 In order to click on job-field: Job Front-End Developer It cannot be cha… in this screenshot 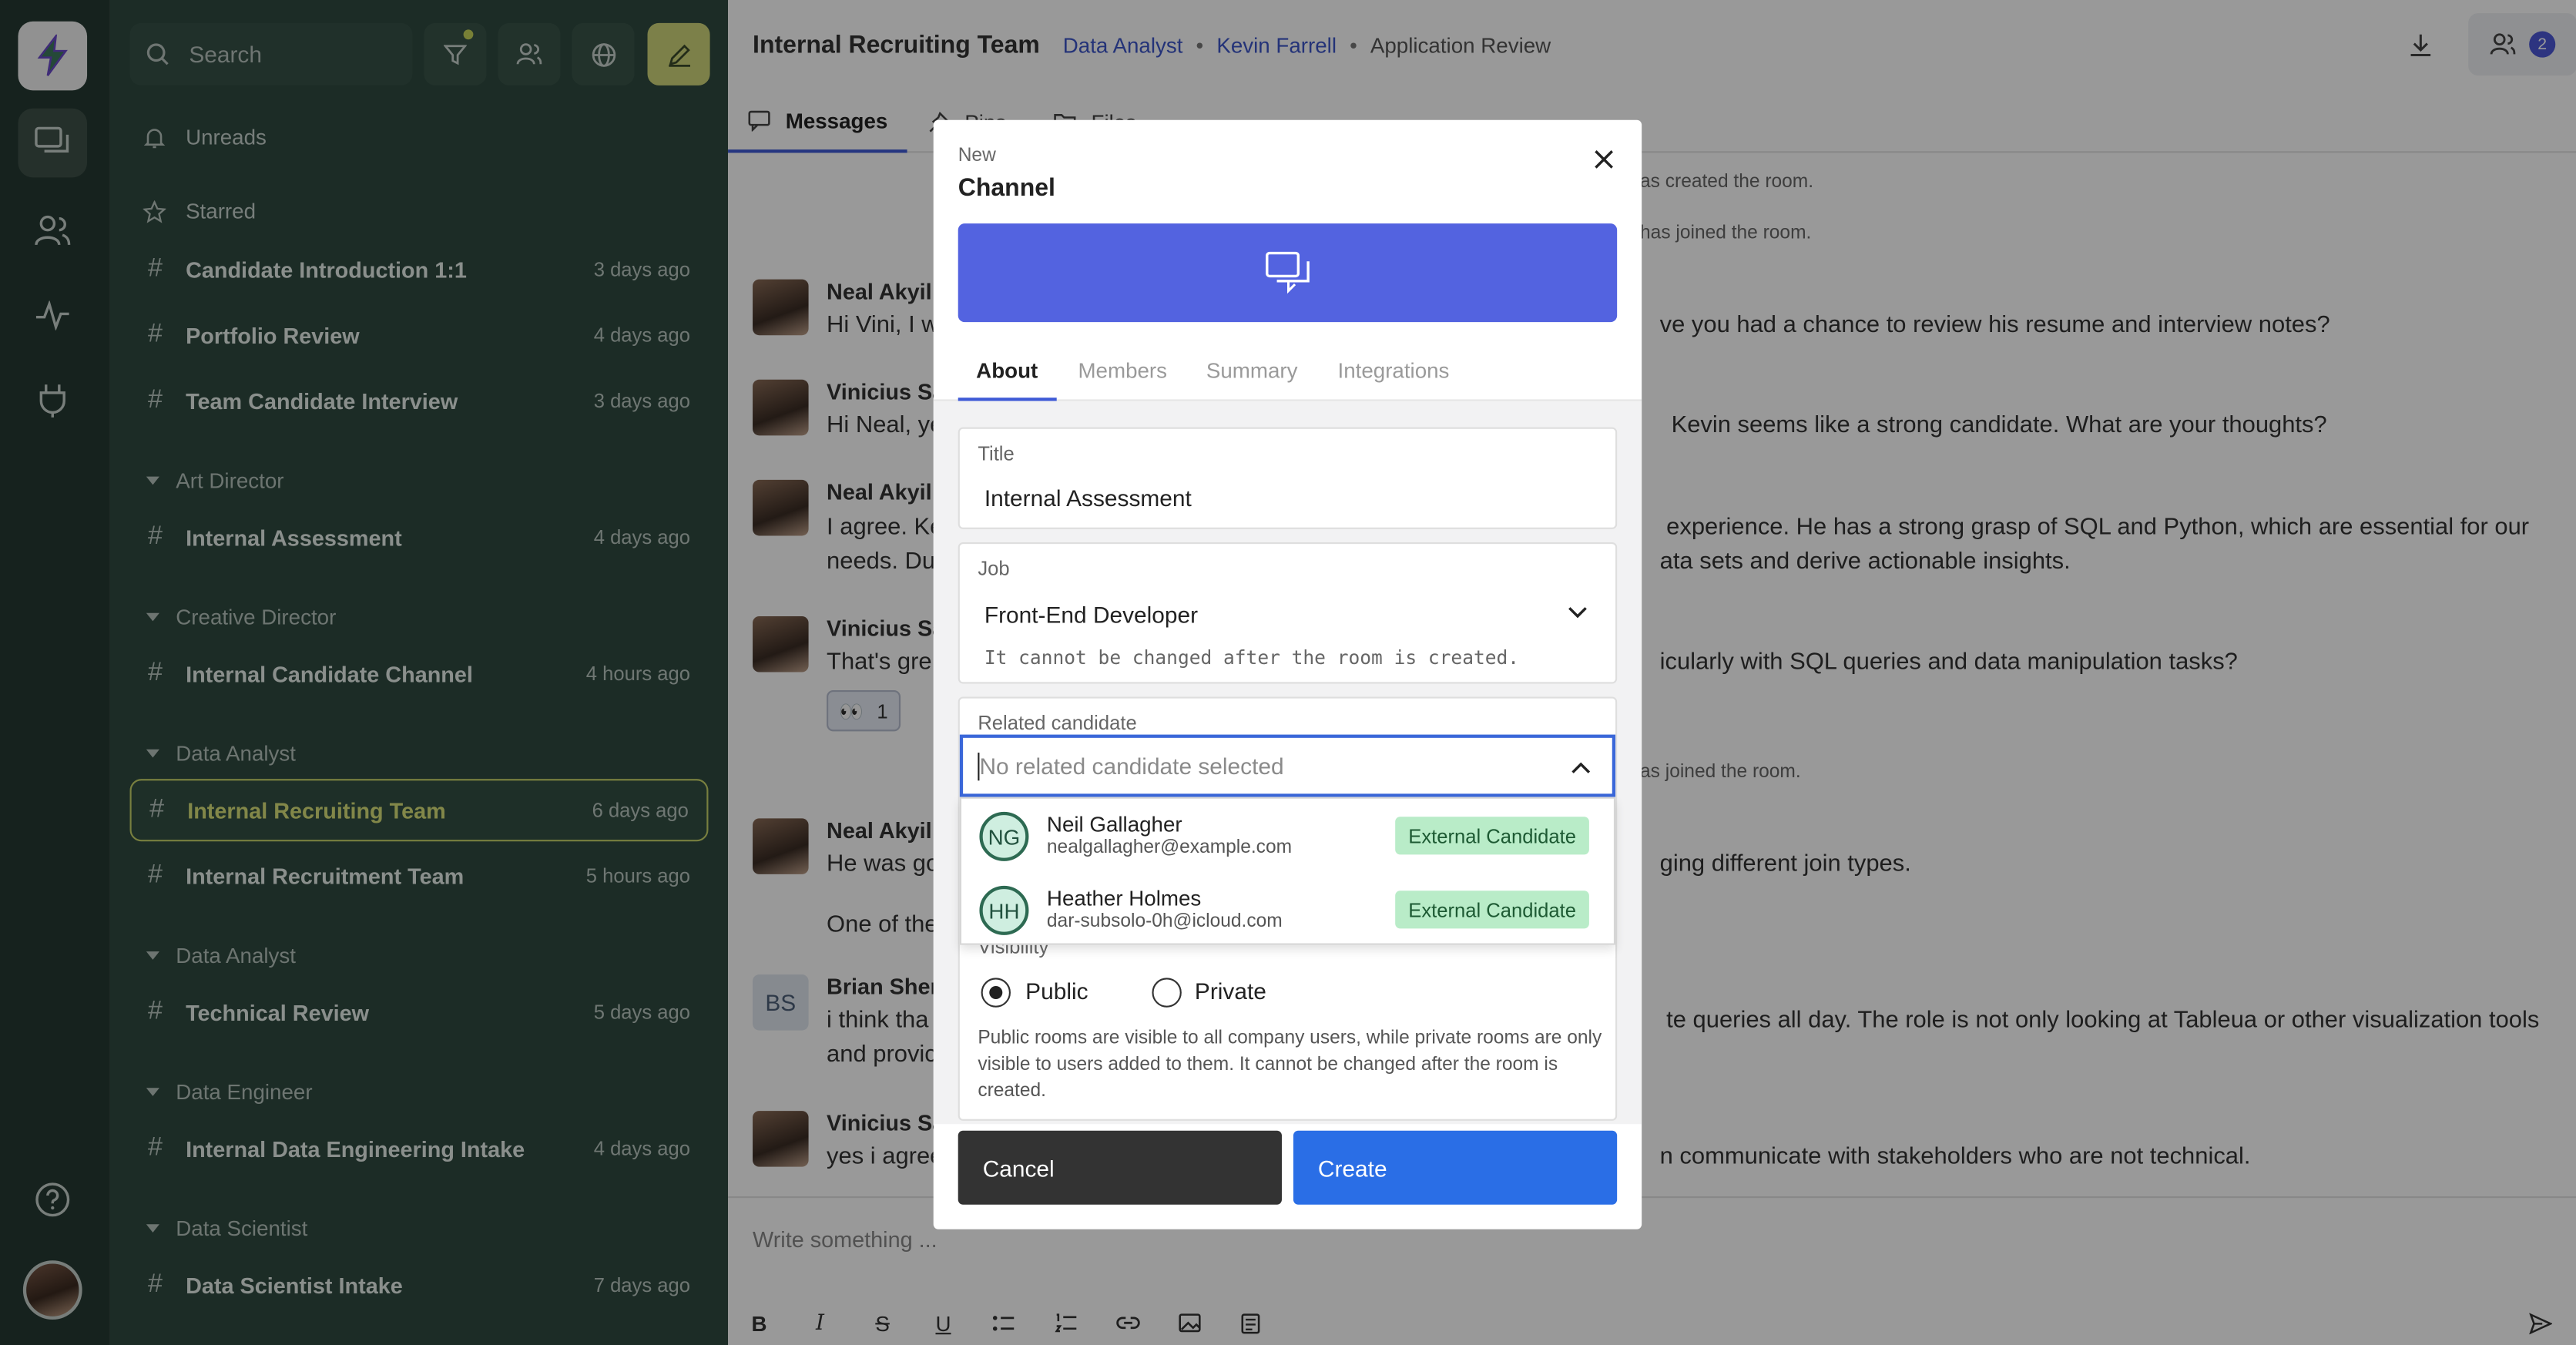, I will do `click(1288, 613)`.